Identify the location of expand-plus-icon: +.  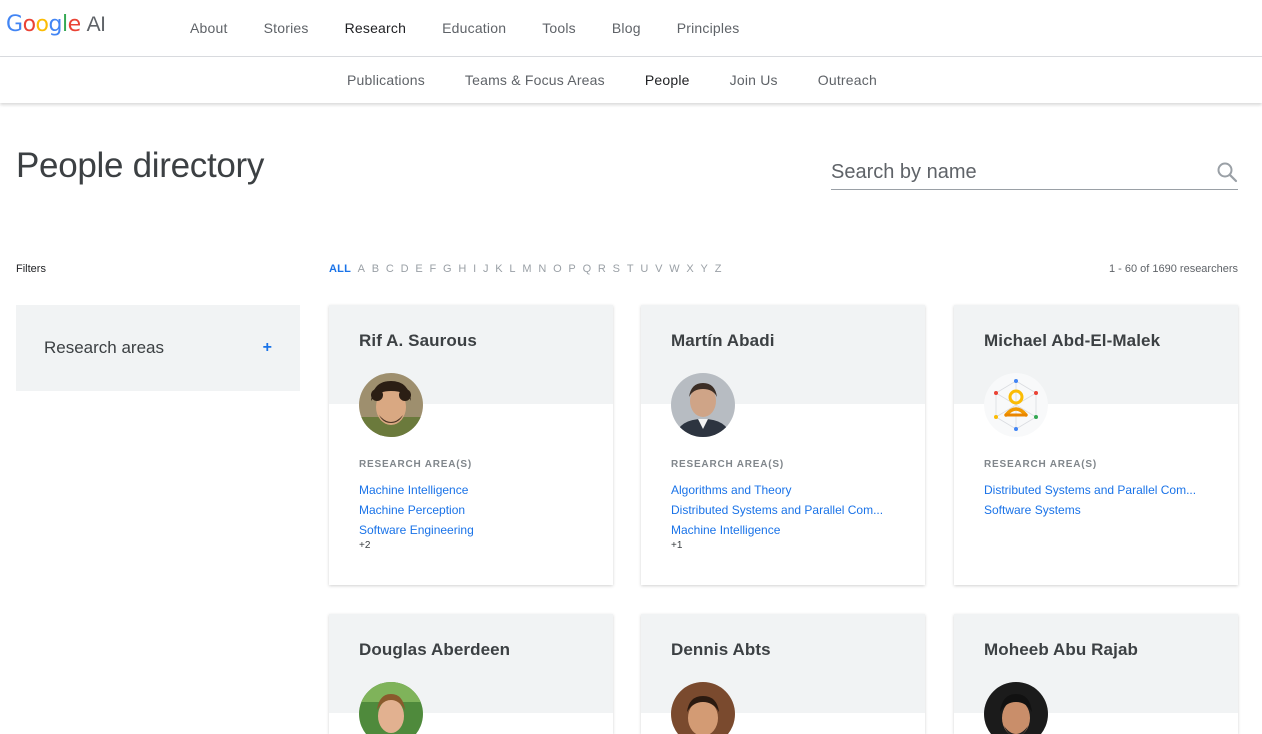
(267, 348).